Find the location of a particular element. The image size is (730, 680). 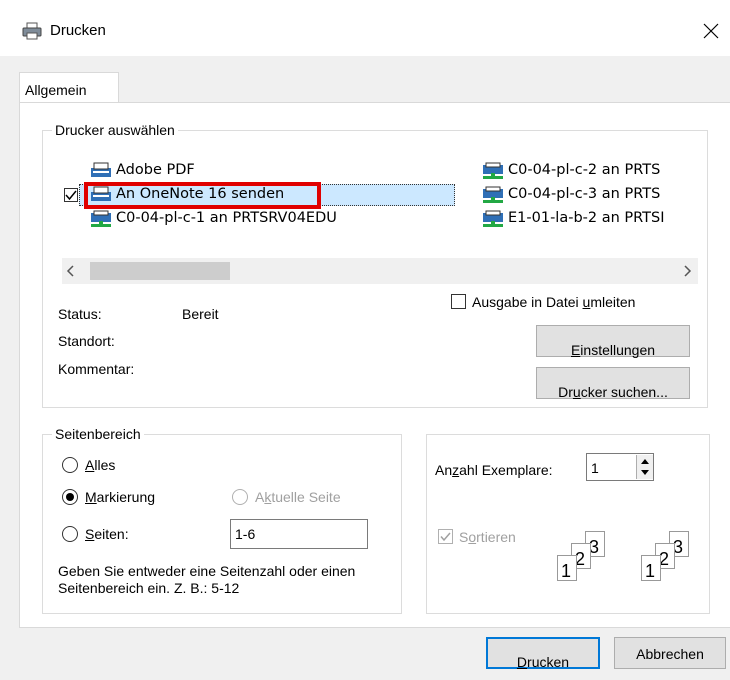

printer-name: C0-04-pl-c-1 an PRTSRV04EDU is located at coordinates (226, 218).